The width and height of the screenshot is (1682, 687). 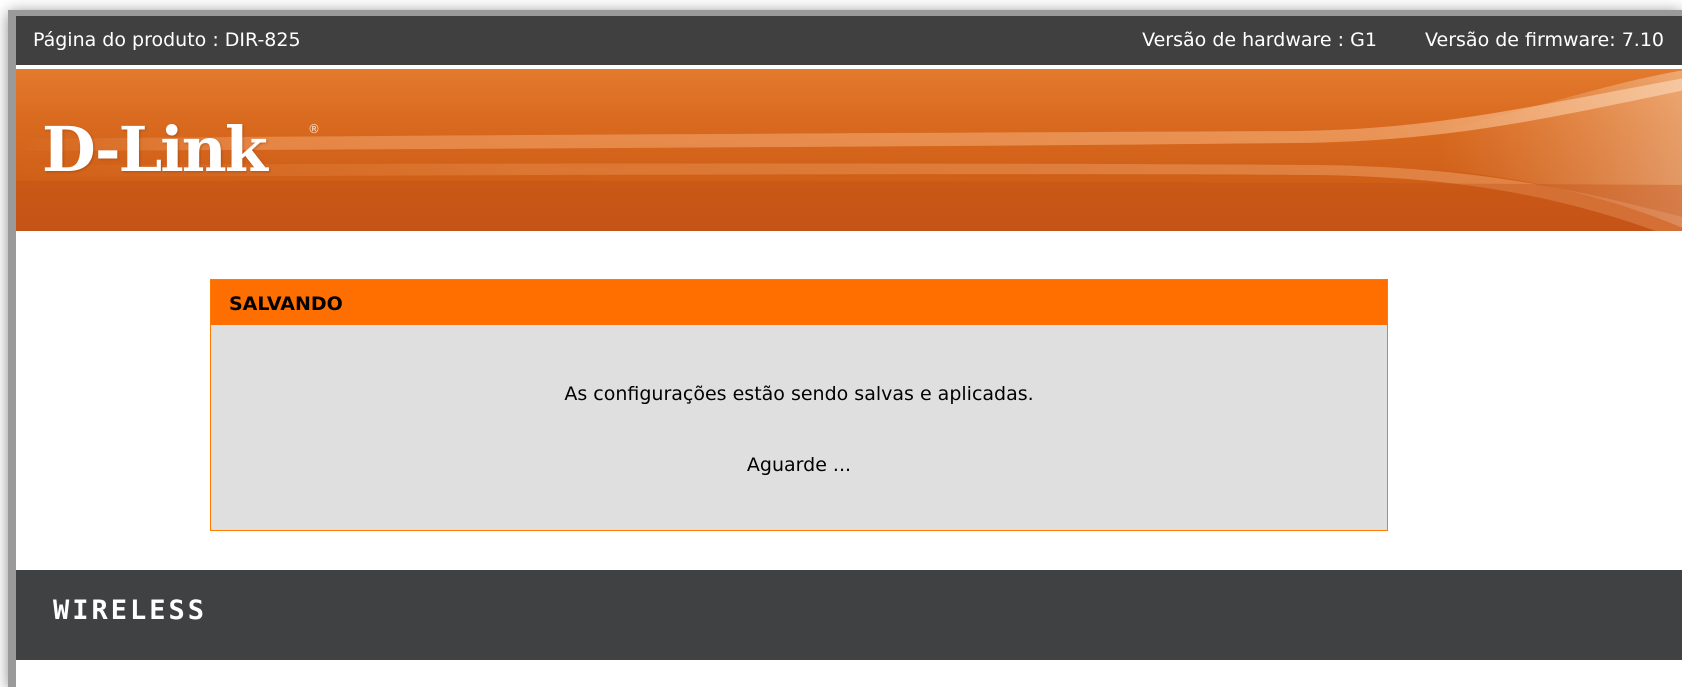 I want to click on dlink-logo: D-Link, so click(x=155, y=149).